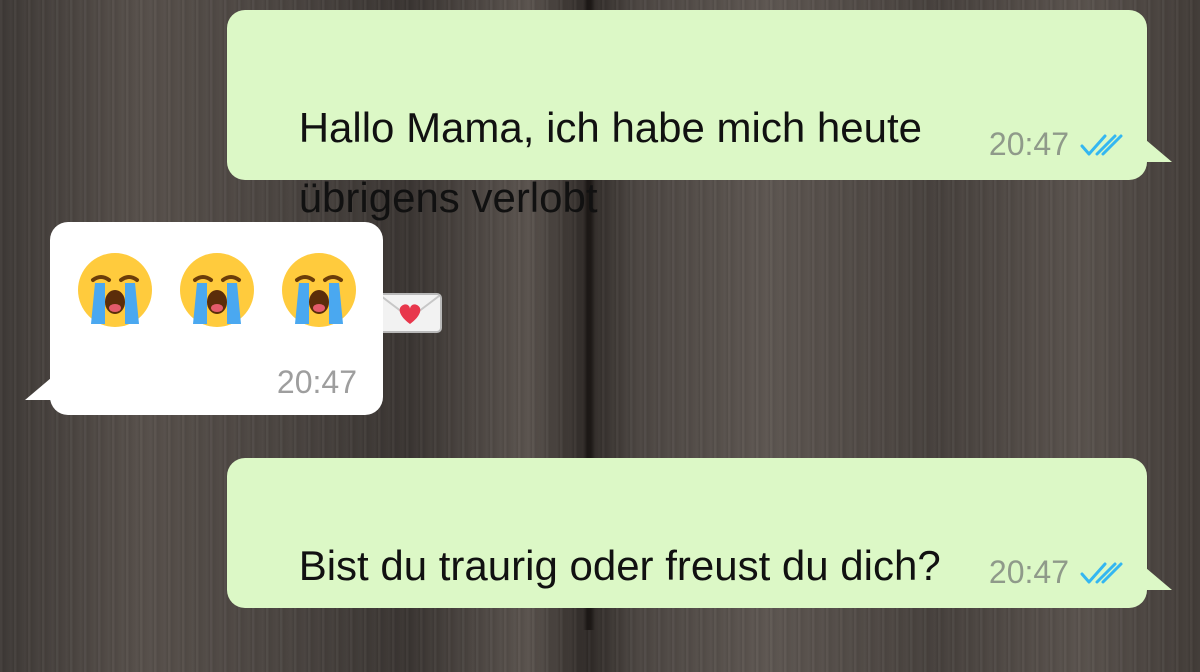 The width and height of the screenshot is (1200, 672). I want to click on incoming-message-bubble: 20:47, so click(216, 318).